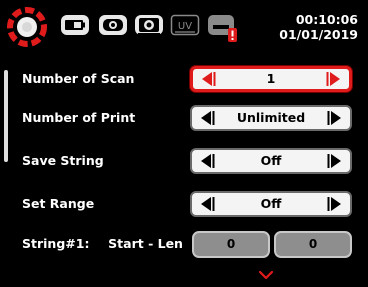 This screenshot has width=368, height=287. What do you see at coordinates (63, 160) in the screenshot?
I see `save-string-label: Save String` at bounding box center [63, 160].